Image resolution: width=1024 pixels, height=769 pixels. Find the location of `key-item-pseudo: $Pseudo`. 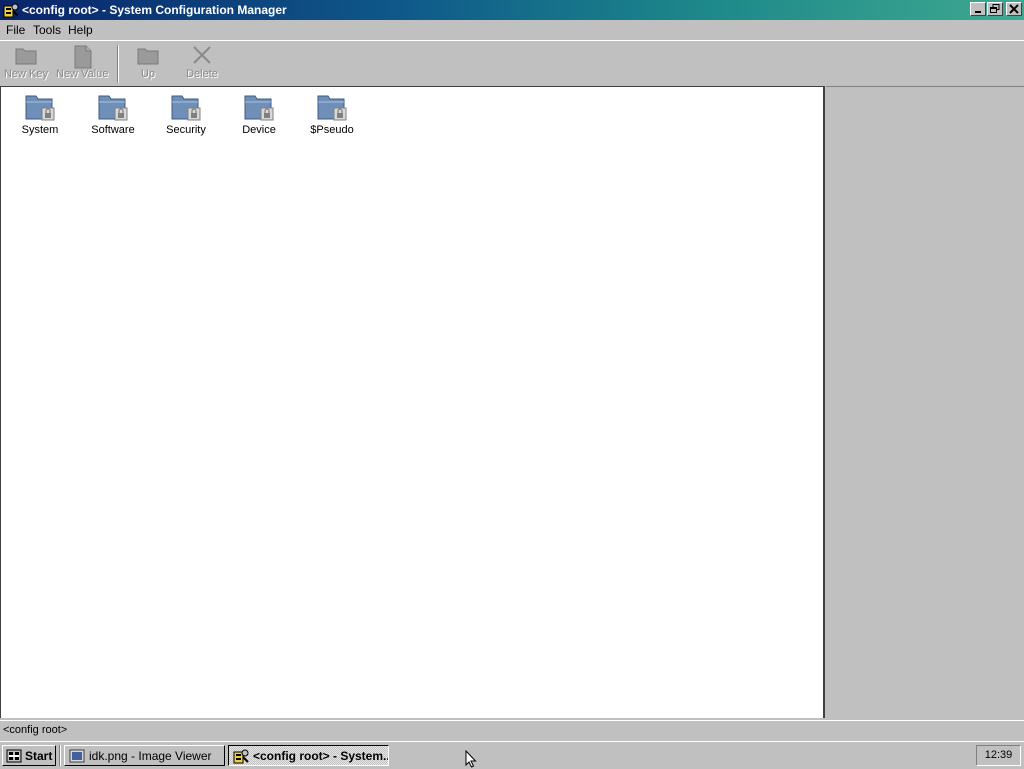

key-item-pseudo: $Pseudo is located at coordinates (332, 113).